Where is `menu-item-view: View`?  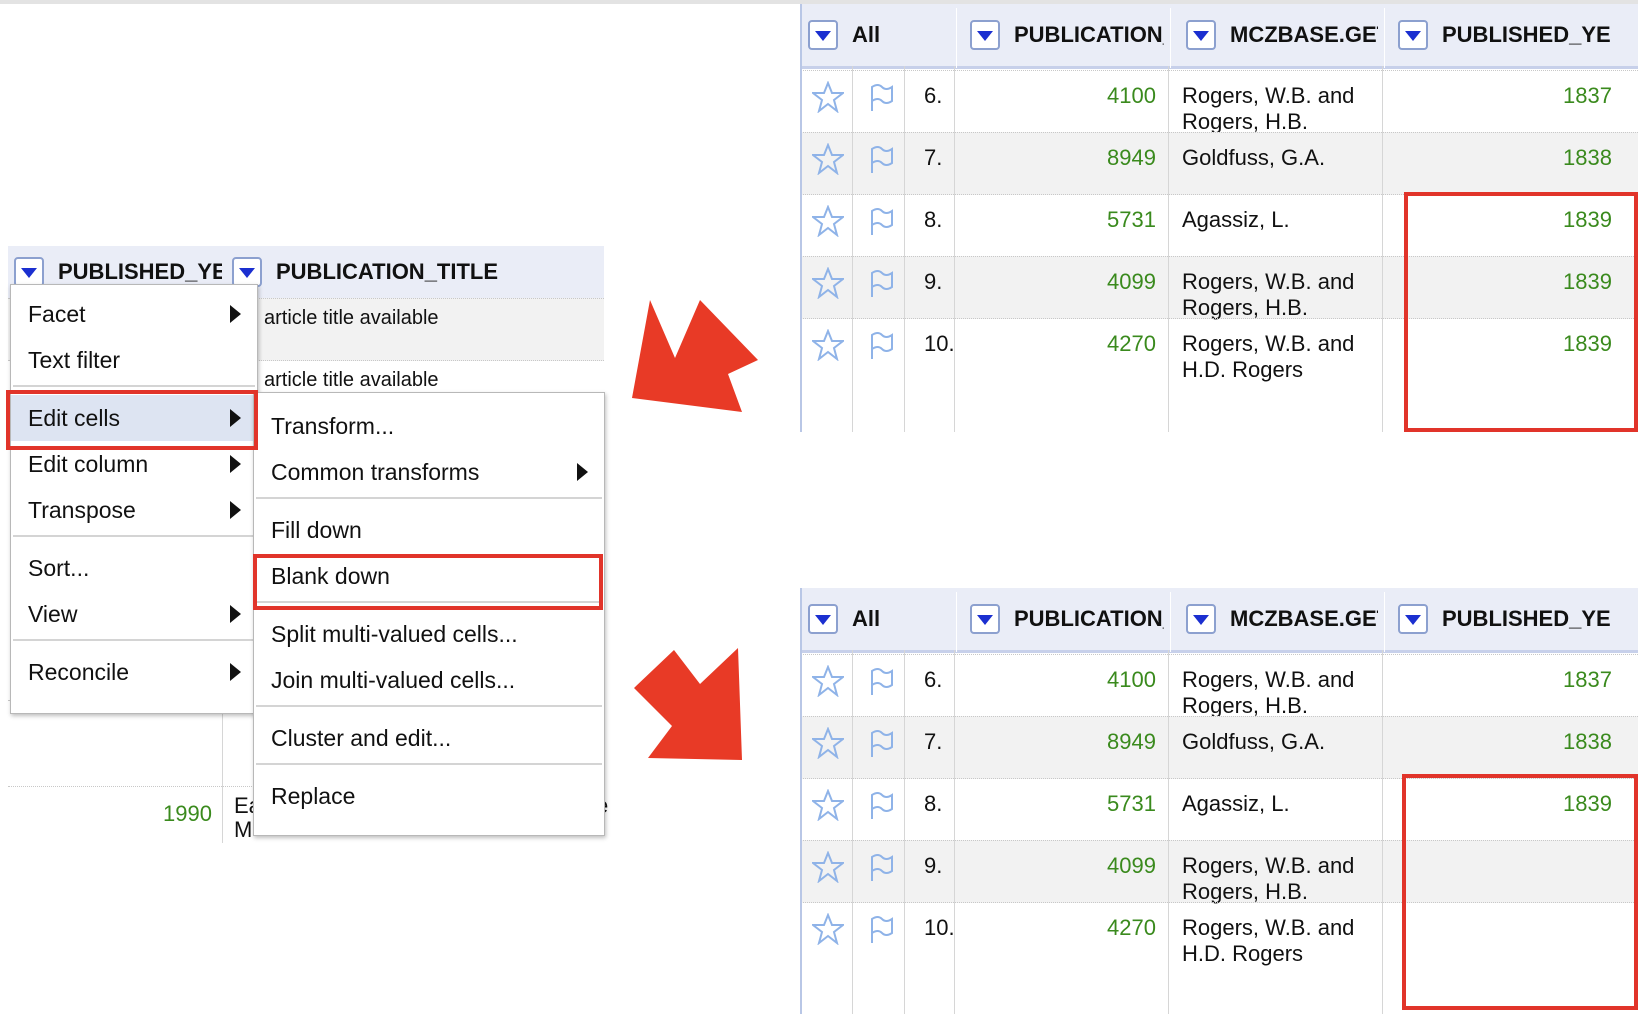 menu-item-view: View is located at coordinates (134, 614).